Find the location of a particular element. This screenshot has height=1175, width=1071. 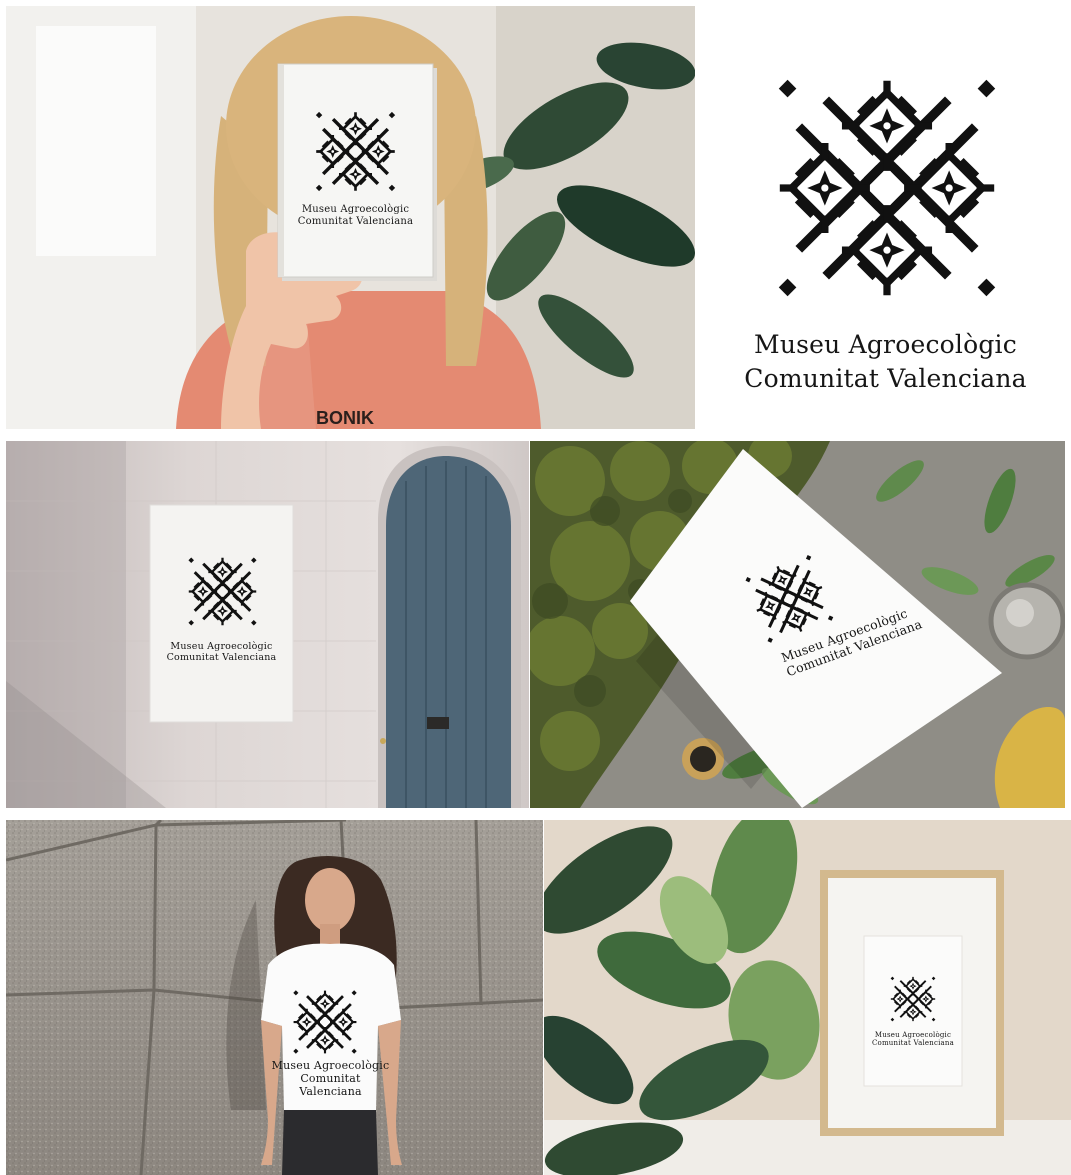

frame-scene is located at coordinates (807, 997).